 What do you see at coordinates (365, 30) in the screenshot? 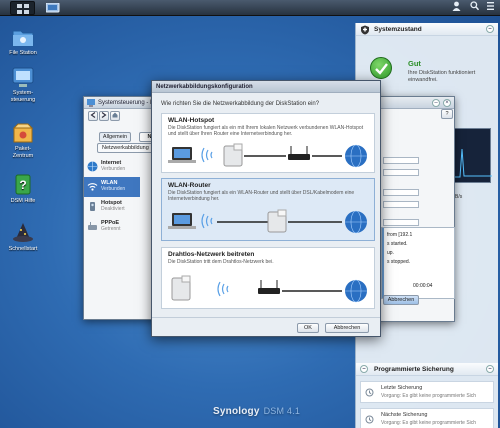
I see `shield-icon` at bounding box center [365, 30].